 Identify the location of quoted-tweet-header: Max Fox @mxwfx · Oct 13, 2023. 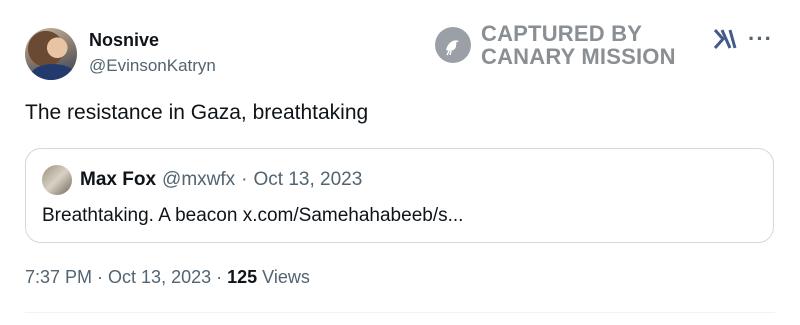
(221, 180).